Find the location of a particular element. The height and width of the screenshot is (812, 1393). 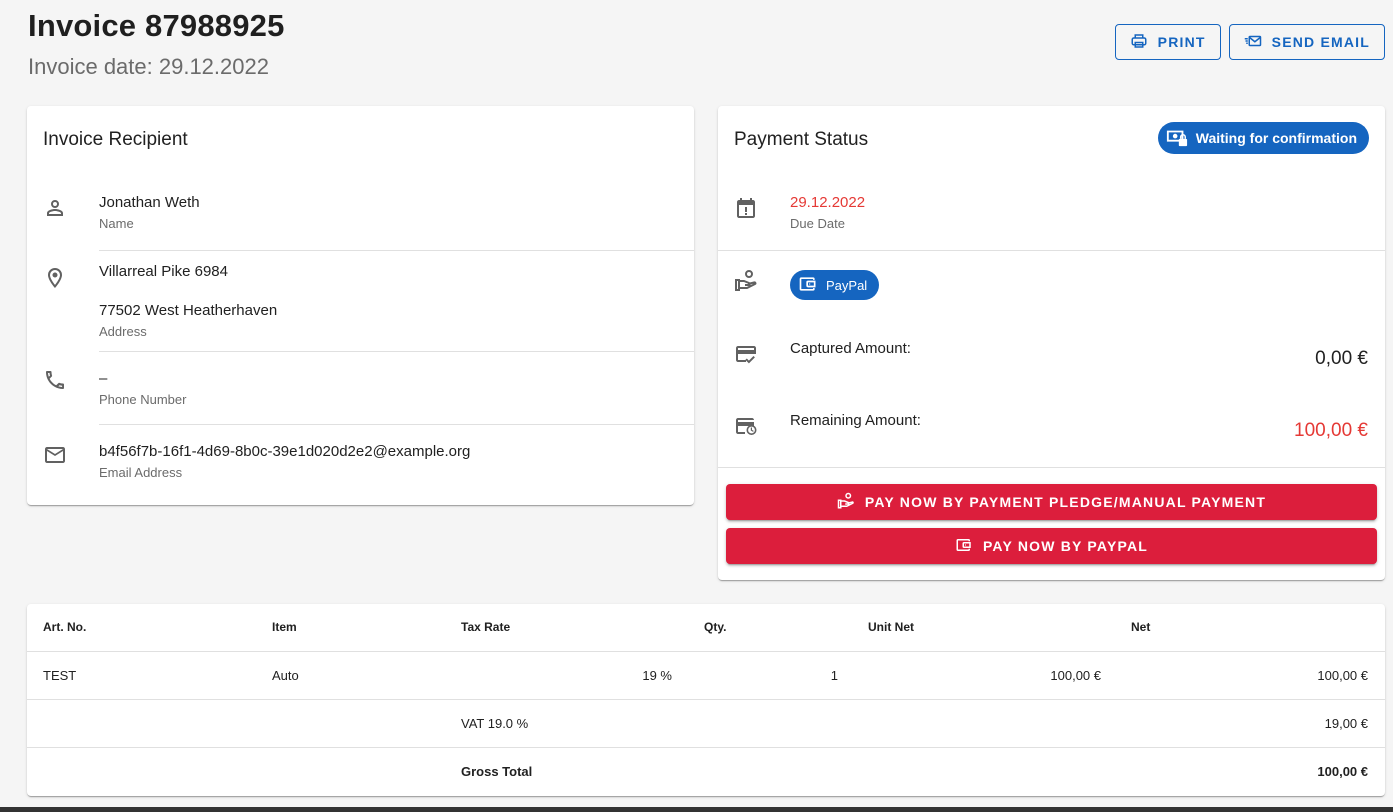

pay-manual-button: PAY NOW BY PAYMENT PLEDGE/MANUAL PAYMENT is located at coordinates (1051, 502).